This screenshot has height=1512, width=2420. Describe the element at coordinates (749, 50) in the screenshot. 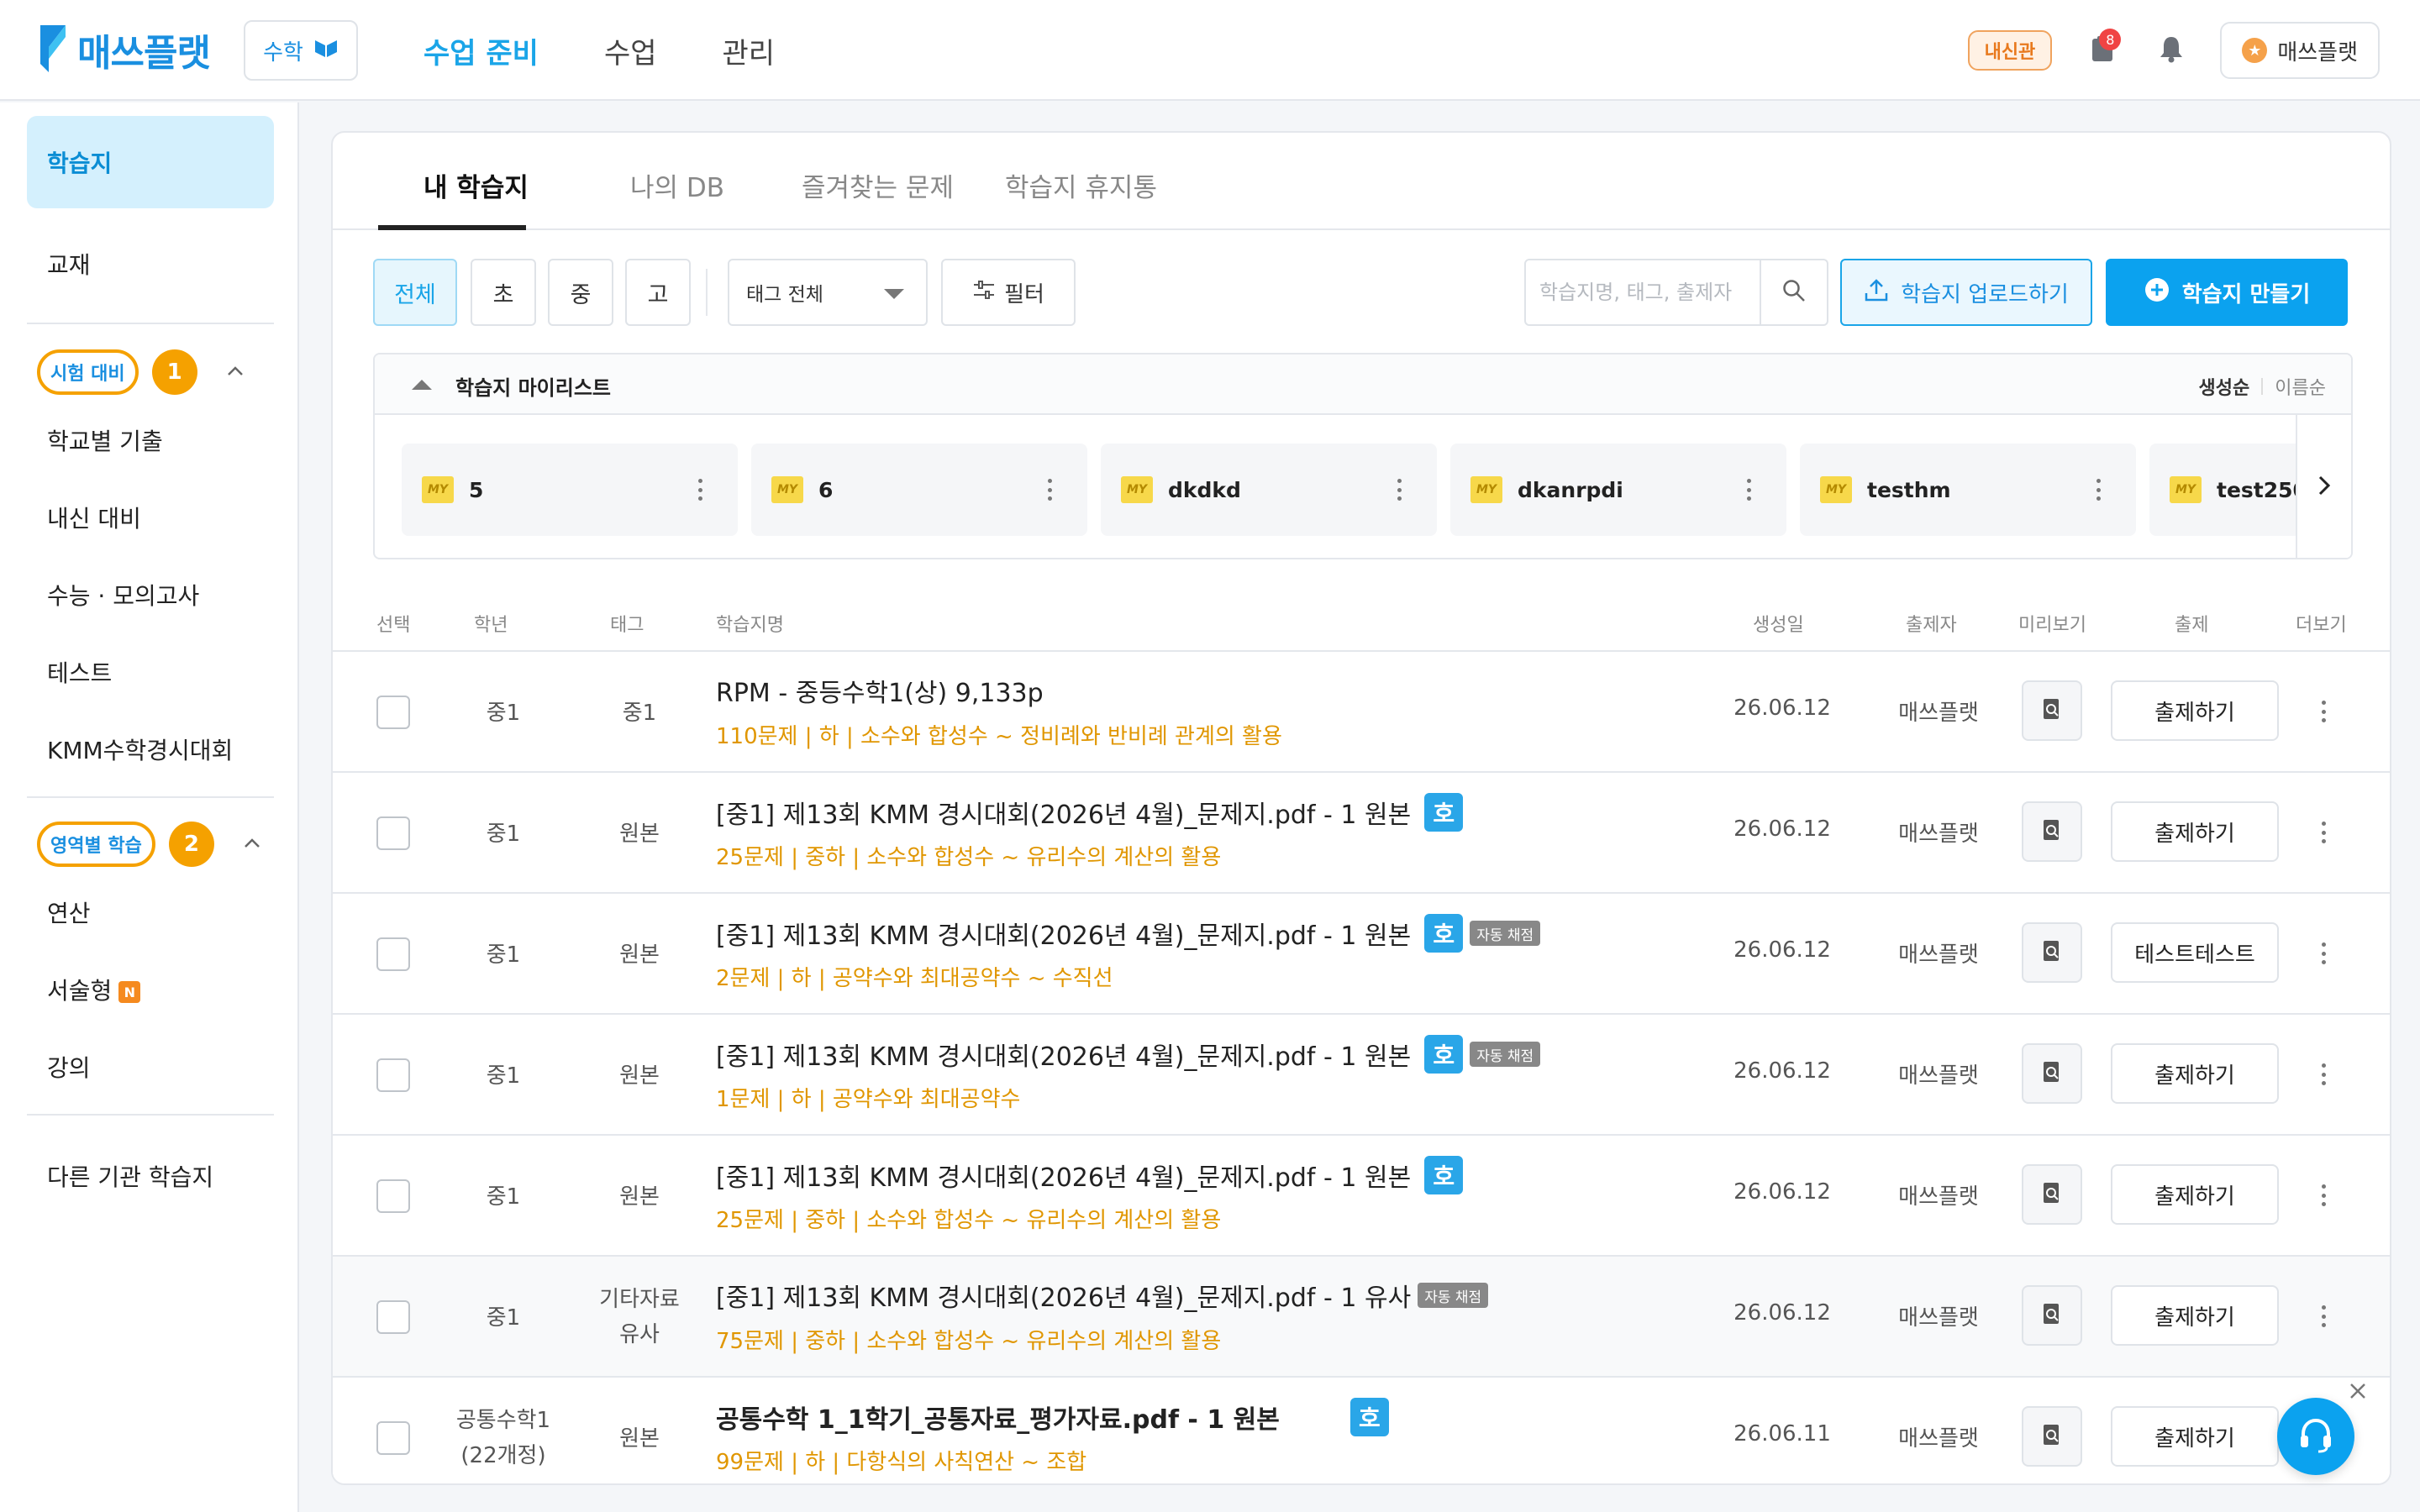

I see `nav-manage: 관리` at that location.